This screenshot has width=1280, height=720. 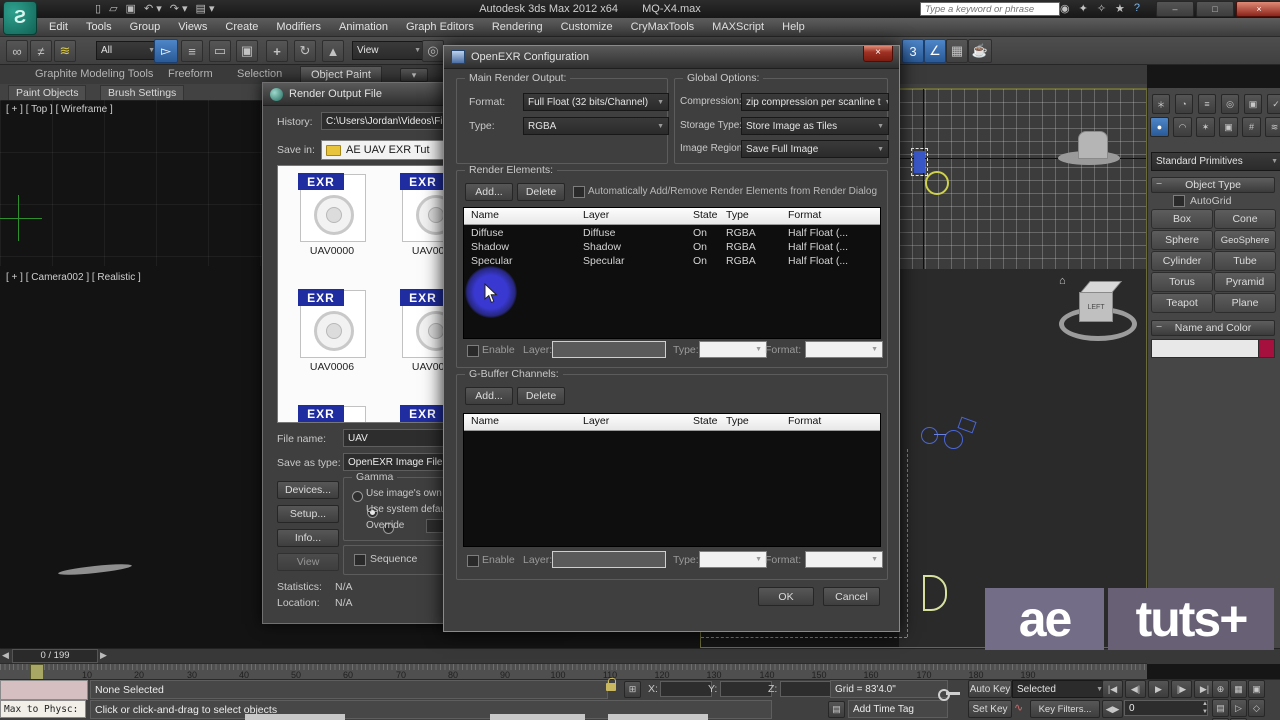 What do you see at coordinates (128, 50) in the screenshot?
I see `selection-filter-dropdown: All ▼` at bounding box center [128, 50].